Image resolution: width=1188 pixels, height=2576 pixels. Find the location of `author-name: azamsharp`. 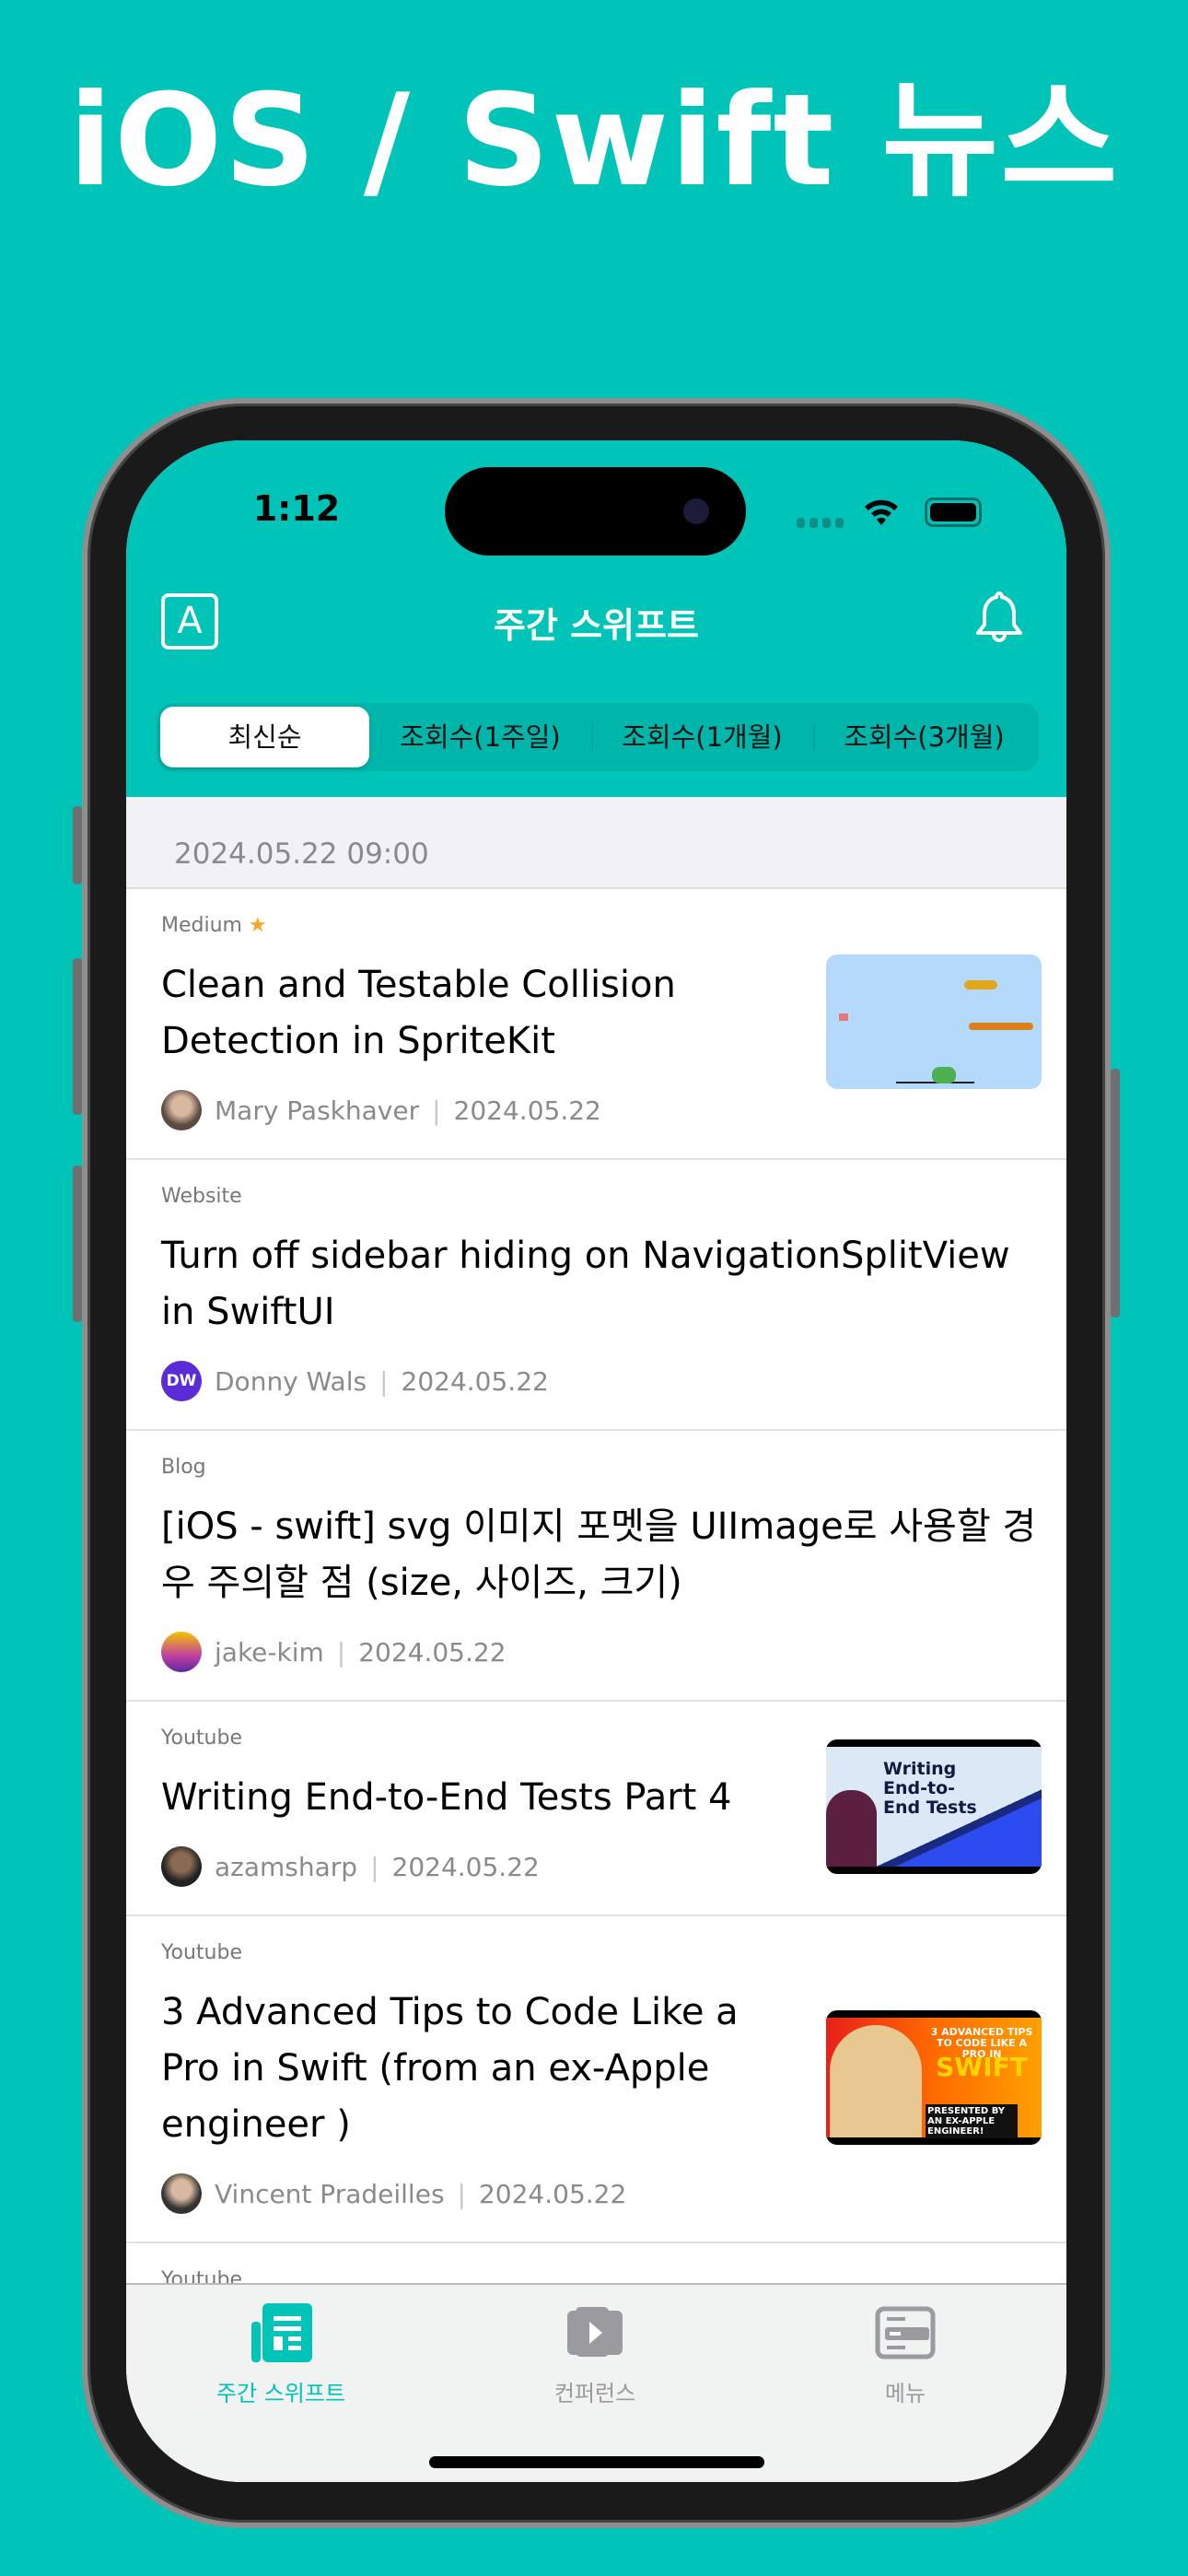

author-name: azamsharp is located at coordinates (286, 1866).